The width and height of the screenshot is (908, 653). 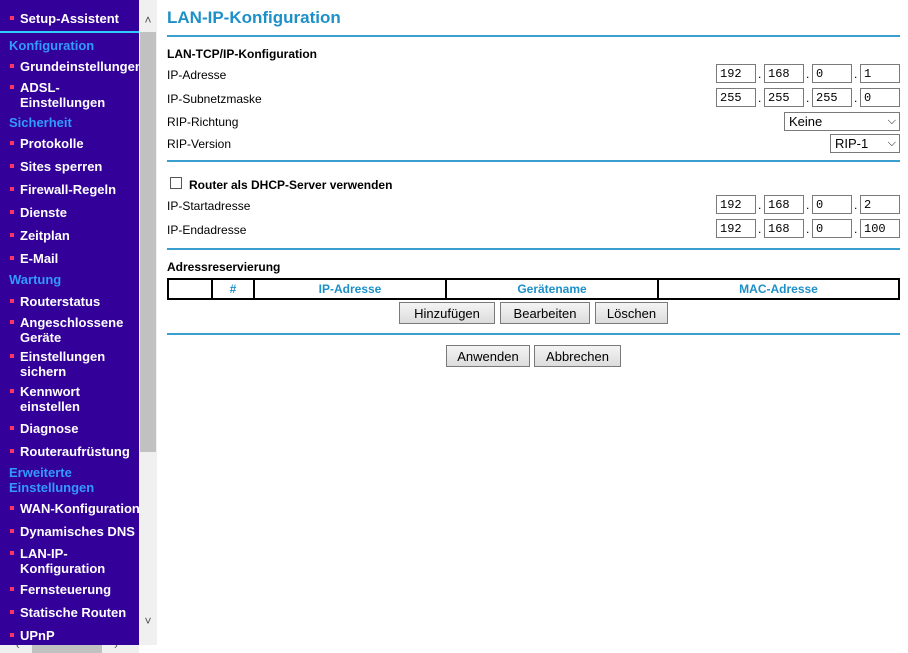 What do you see at coordinates (784, 73) in the screenshot?
I see `ip-octet-2-input: 168` at bounding box center [784, 73].